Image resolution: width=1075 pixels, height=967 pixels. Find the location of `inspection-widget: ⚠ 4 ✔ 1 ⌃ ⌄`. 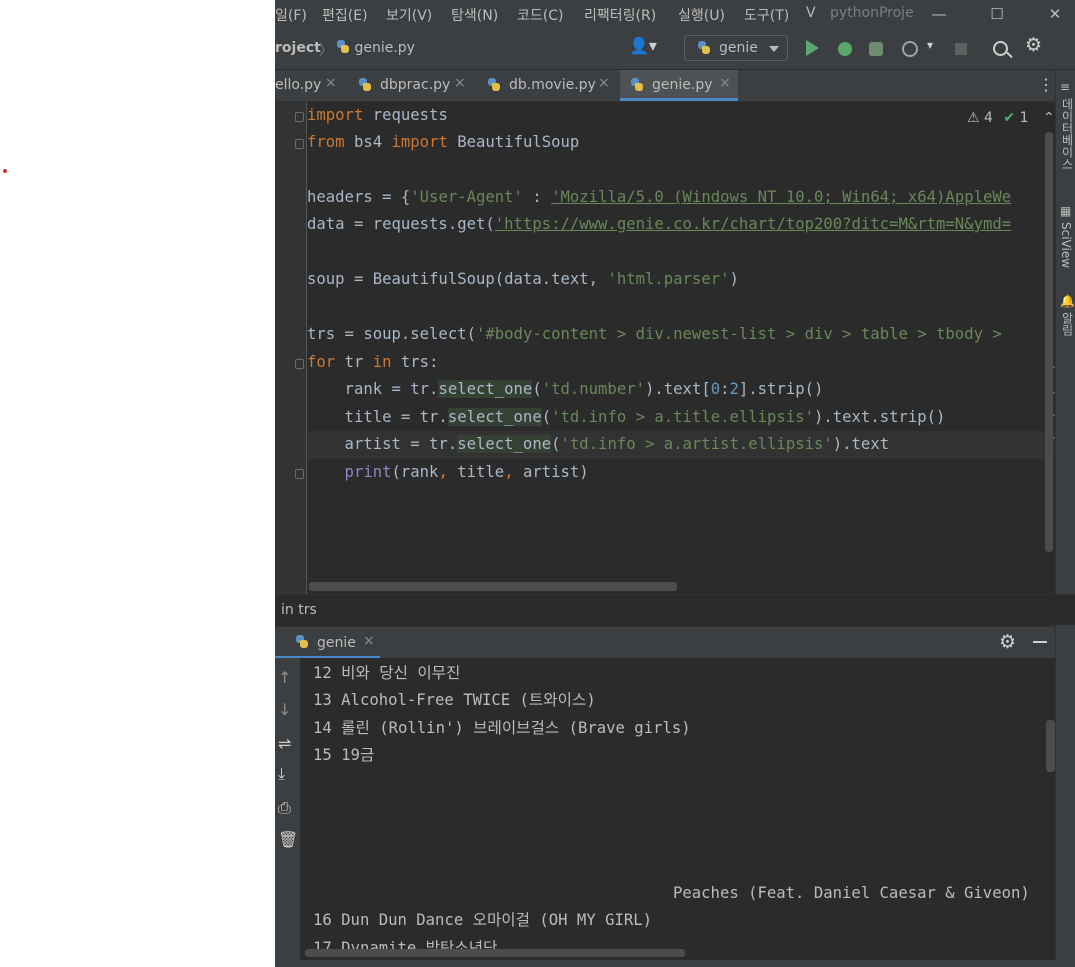

inspection-widget: ⚠ 4 ✔ 1 ⌃ ⌄ is located at coordinates (1011, 118).